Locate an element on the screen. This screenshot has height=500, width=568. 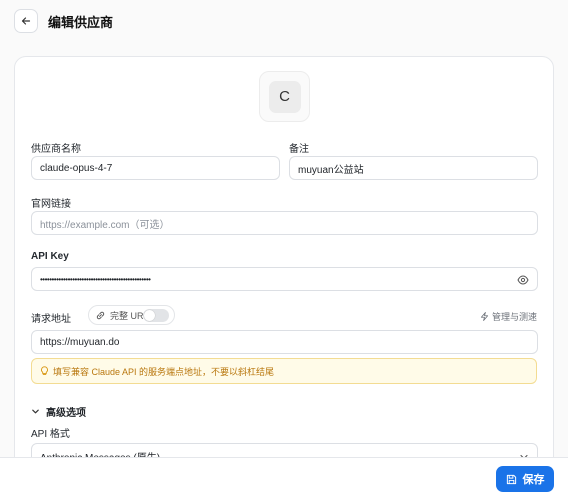
provider-logo: C is located at coordinates (284, 96).